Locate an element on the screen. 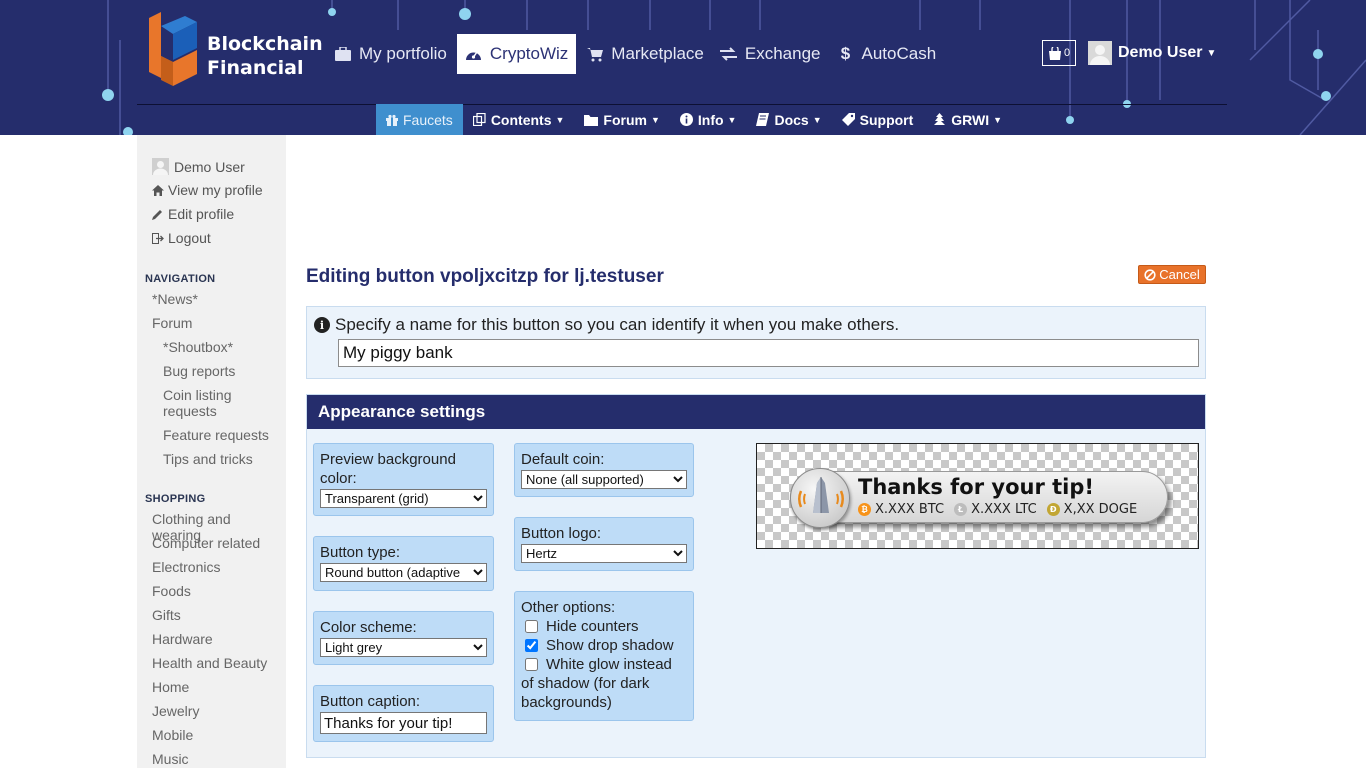 This screenshot has height=768, width=1366. default-coin-select: None (all supported) is located at coordinates (604, 479).